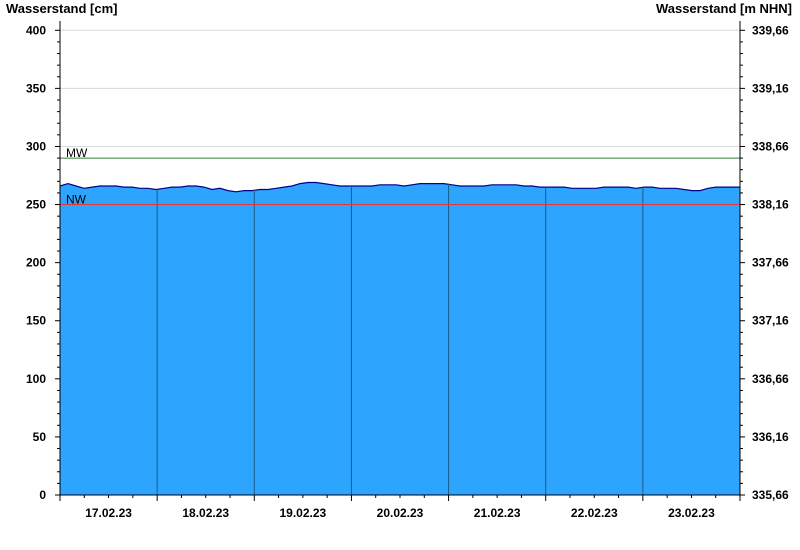 This screenshot has width=800, height=550. Describe the element at coordinates (108, 513) in the screenshot. I see `x-tick-label: 17.02.23` at that location.